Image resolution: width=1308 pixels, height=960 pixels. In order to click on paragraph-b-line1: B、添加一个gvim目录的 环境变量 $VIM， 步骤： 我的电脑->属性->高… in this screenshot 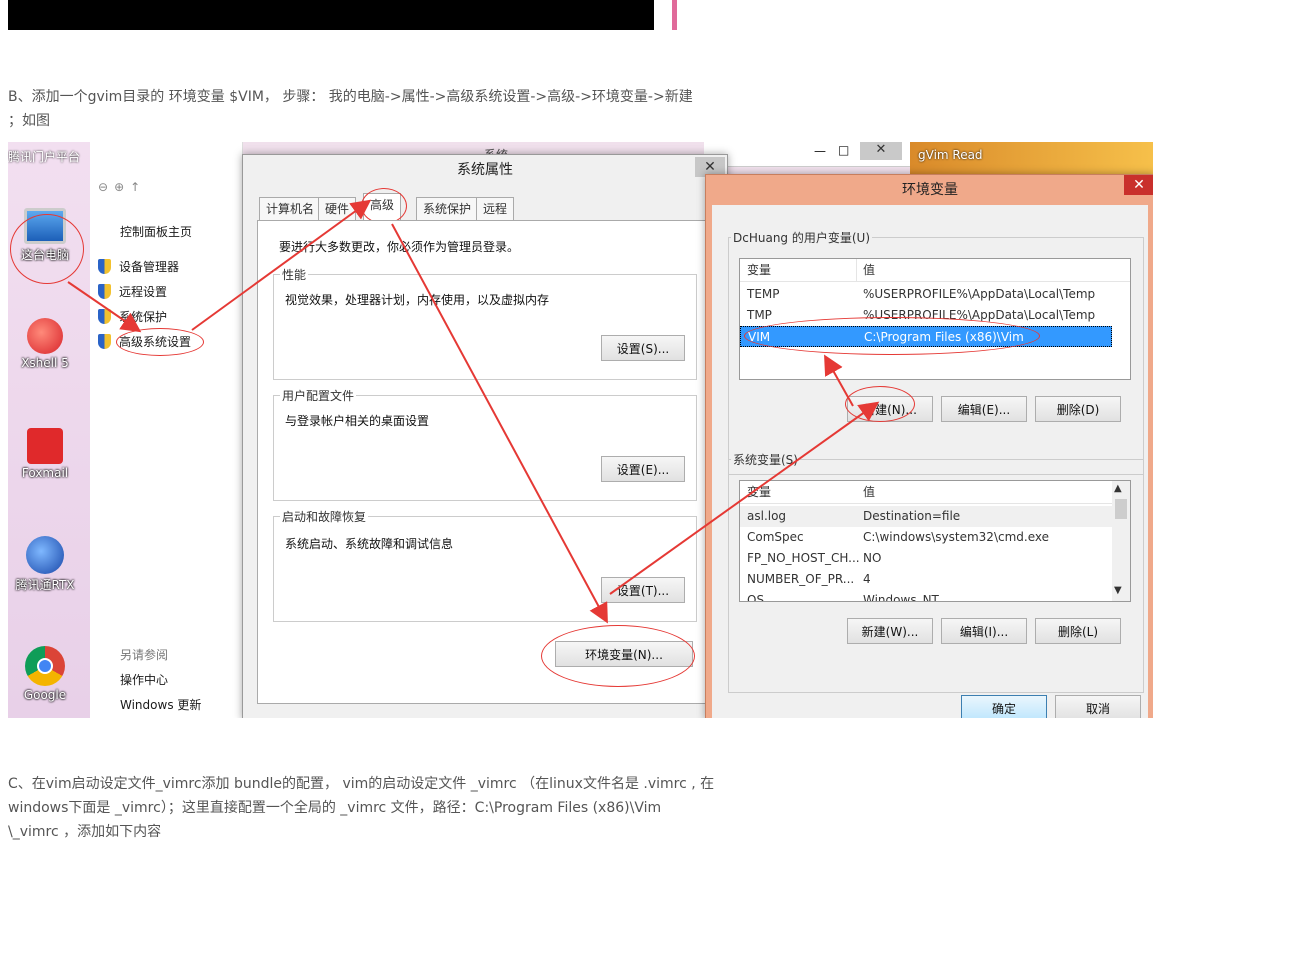, I will do `click(350, 97)`.